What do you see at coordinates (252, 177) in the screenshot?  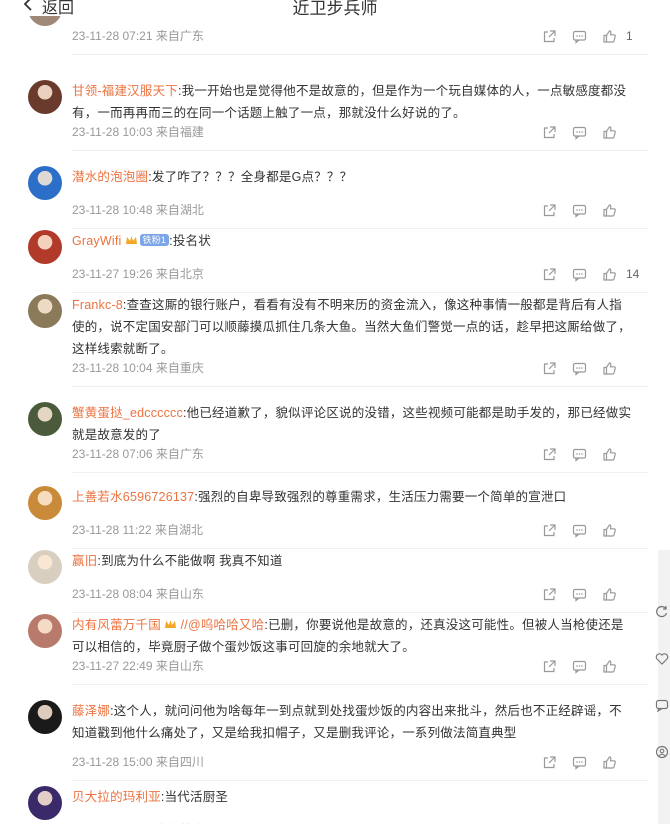 I see `comment-body: 发了咋了？？？全身都是G点？？？` at bounding box center [252, 177].